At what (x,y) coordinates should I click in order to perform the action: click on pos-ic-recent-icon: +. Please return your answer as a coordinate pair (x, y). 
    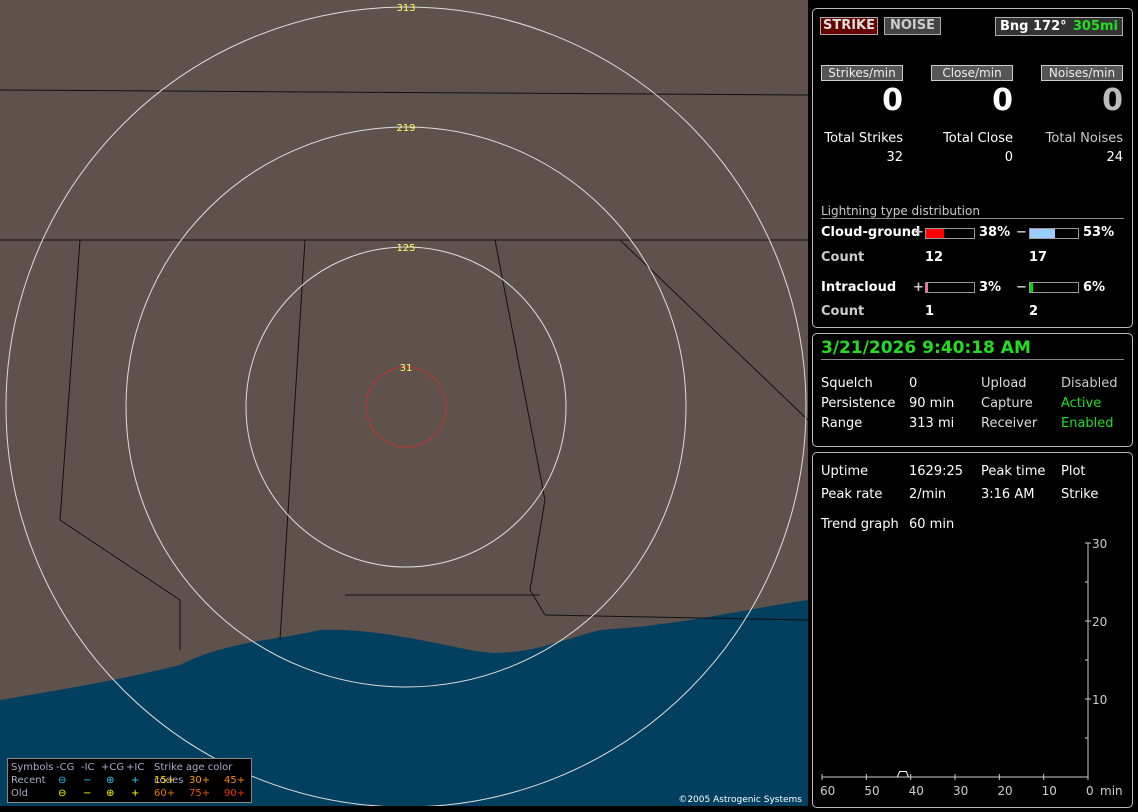
    Looking at the image, I should click on (135, 780).